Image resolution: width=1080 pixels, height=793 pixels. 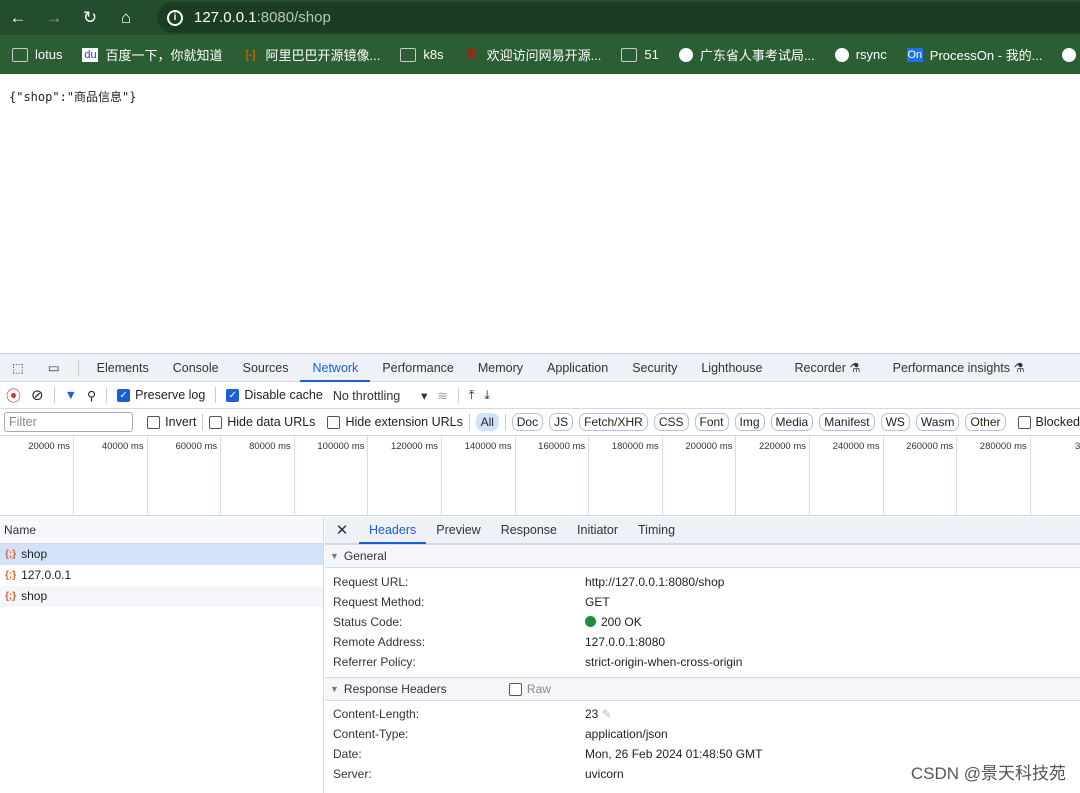 I want to click on header-value-wrap: application/json, so click(x=626, y=734).